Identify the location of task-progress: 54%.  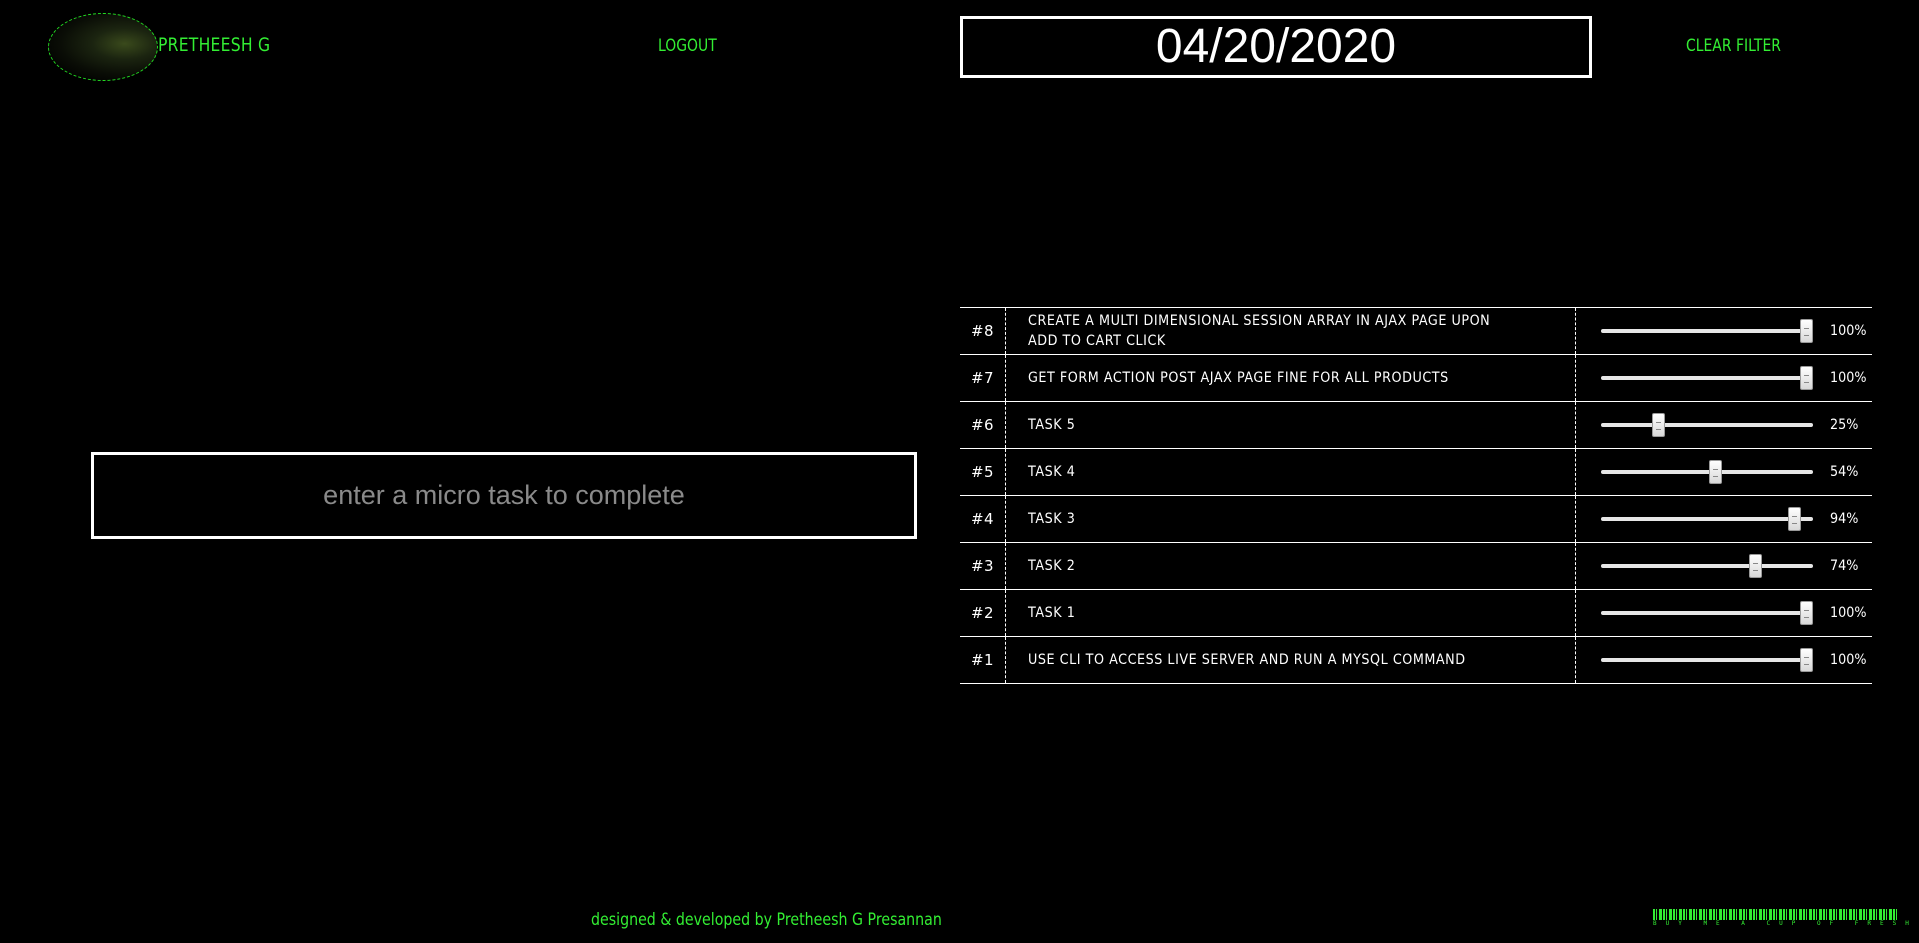
(1724, 472).